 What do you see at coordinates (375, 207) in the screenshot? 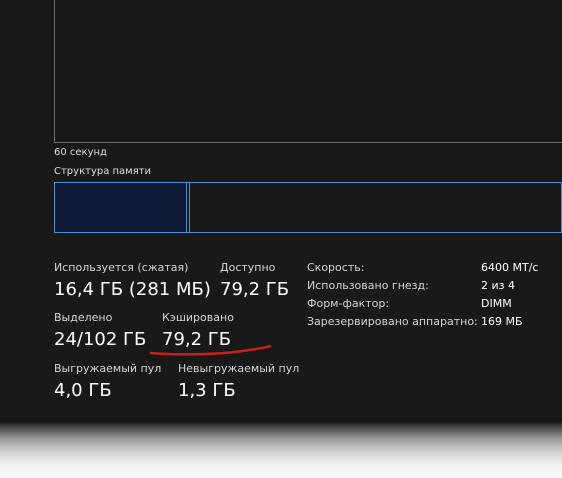
I see `composition-standby-segment` at bounding box center [375, 207].